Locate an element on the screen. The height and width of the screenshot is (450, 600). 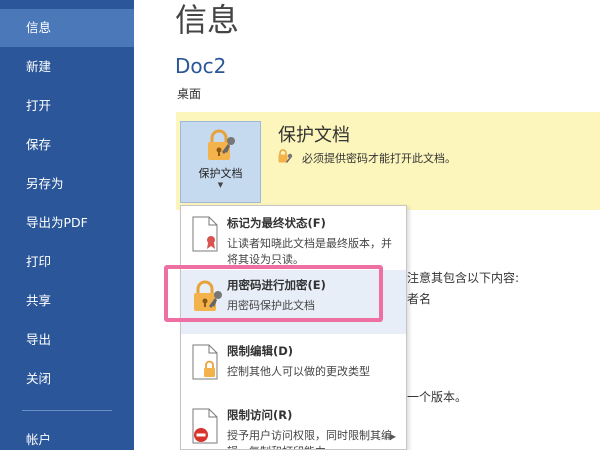
restrict-editing-desc: 控制其他人可以做的更改类型 is located at coordinates (298, 371).